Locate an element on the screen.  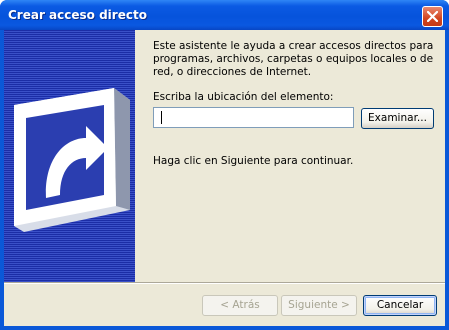
close-icon is located at coordinates (432, 16).